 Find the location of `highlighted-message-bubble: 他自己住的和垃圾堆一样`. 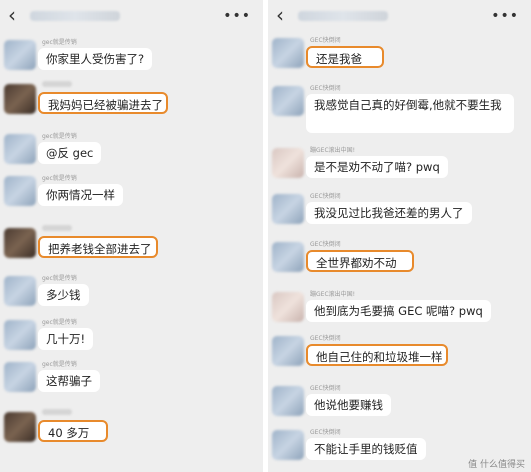

highlighted-message-bubble: 他自己住的和垃圾堆一样 is located at coordinates (377, 355).